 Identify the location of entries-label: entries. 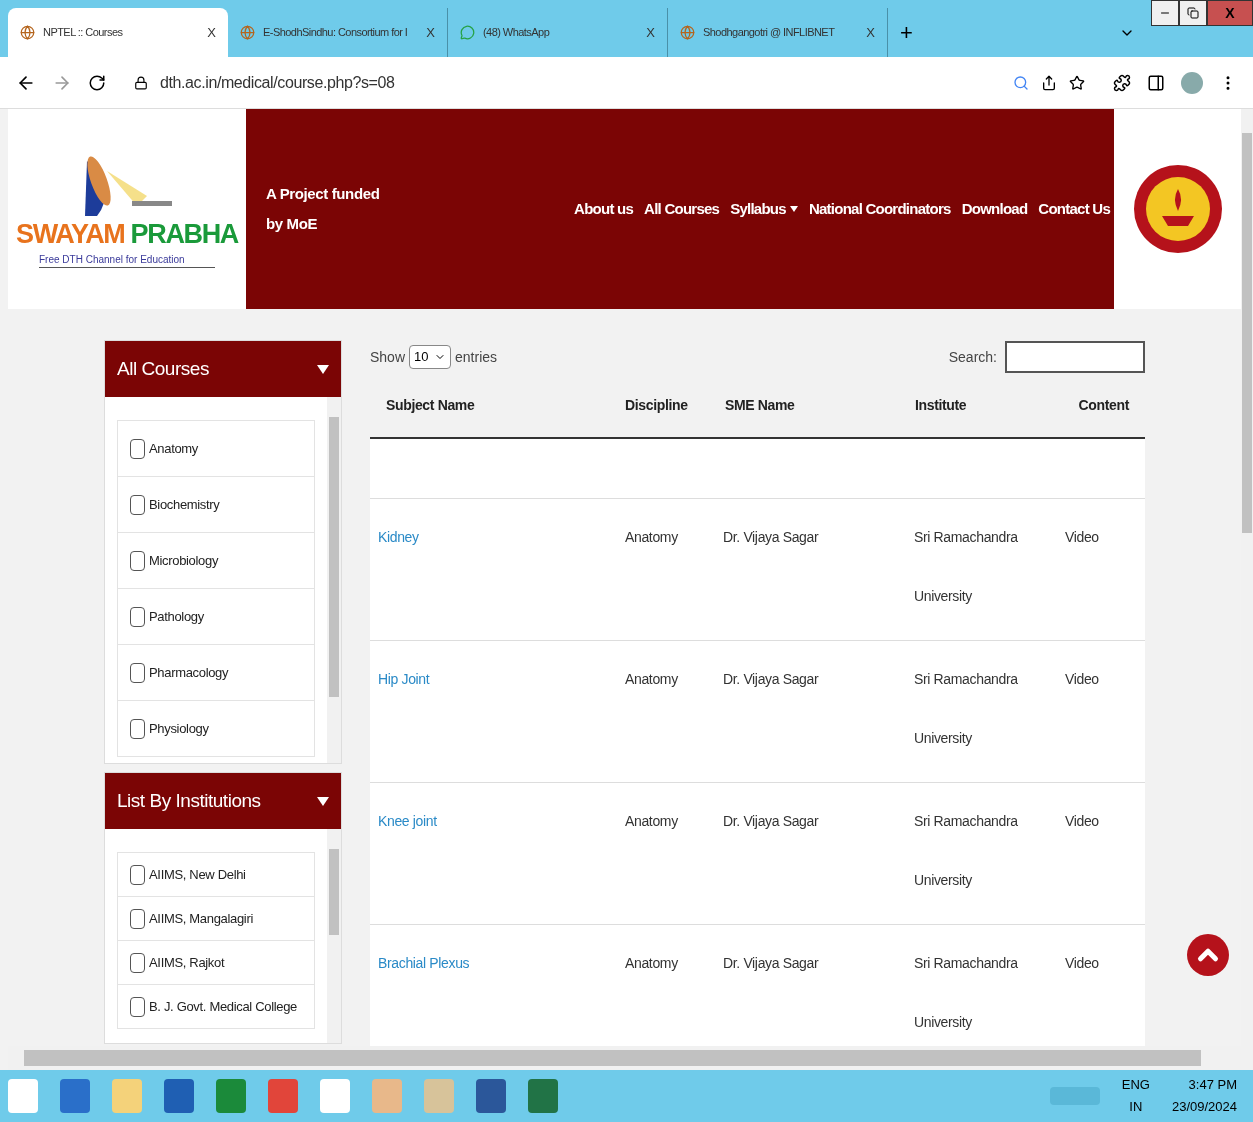
(476, 357).